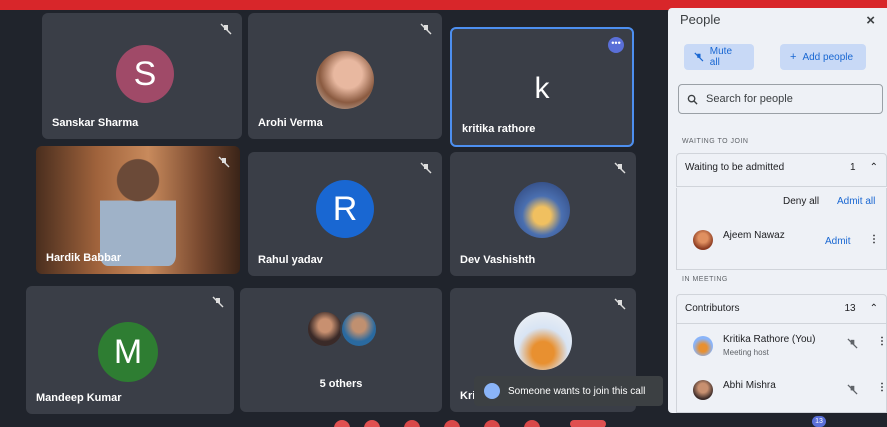  What do you see at coordinates (705, 279) in the screenshot?
I see `in-meeting-section-header: IN MEETING` at bounding box center [705, 279].